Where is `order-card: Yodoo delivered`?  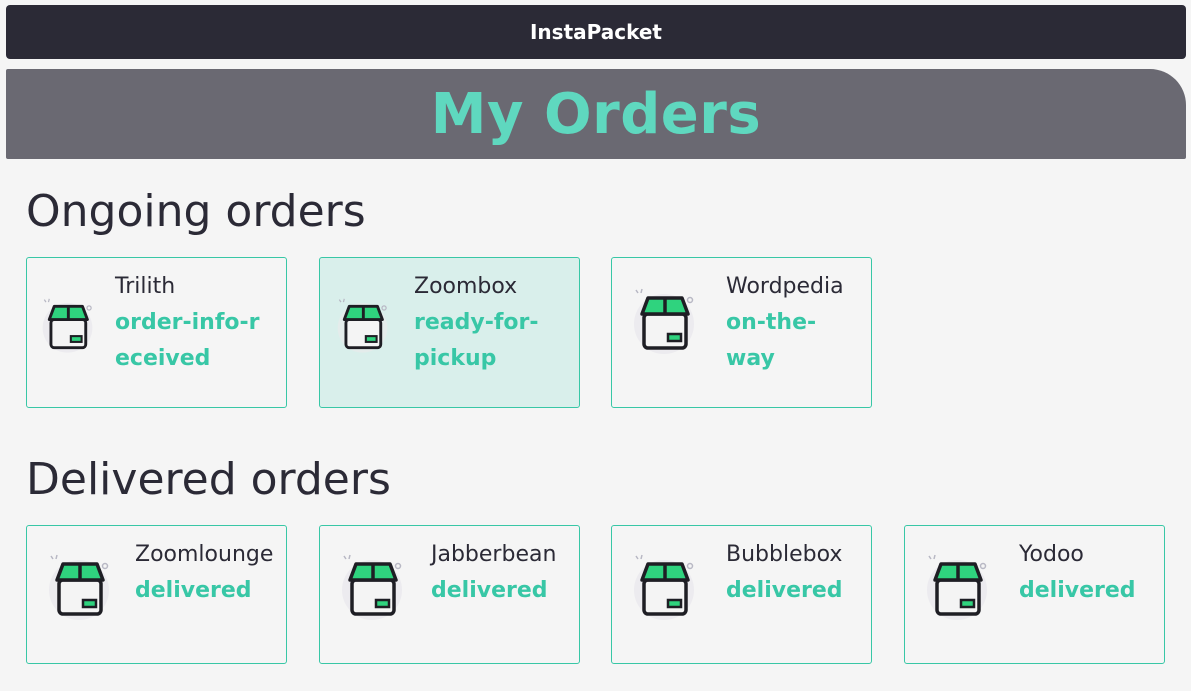
order-card: Yodoo delivered is located at coordinates (1034, 594).